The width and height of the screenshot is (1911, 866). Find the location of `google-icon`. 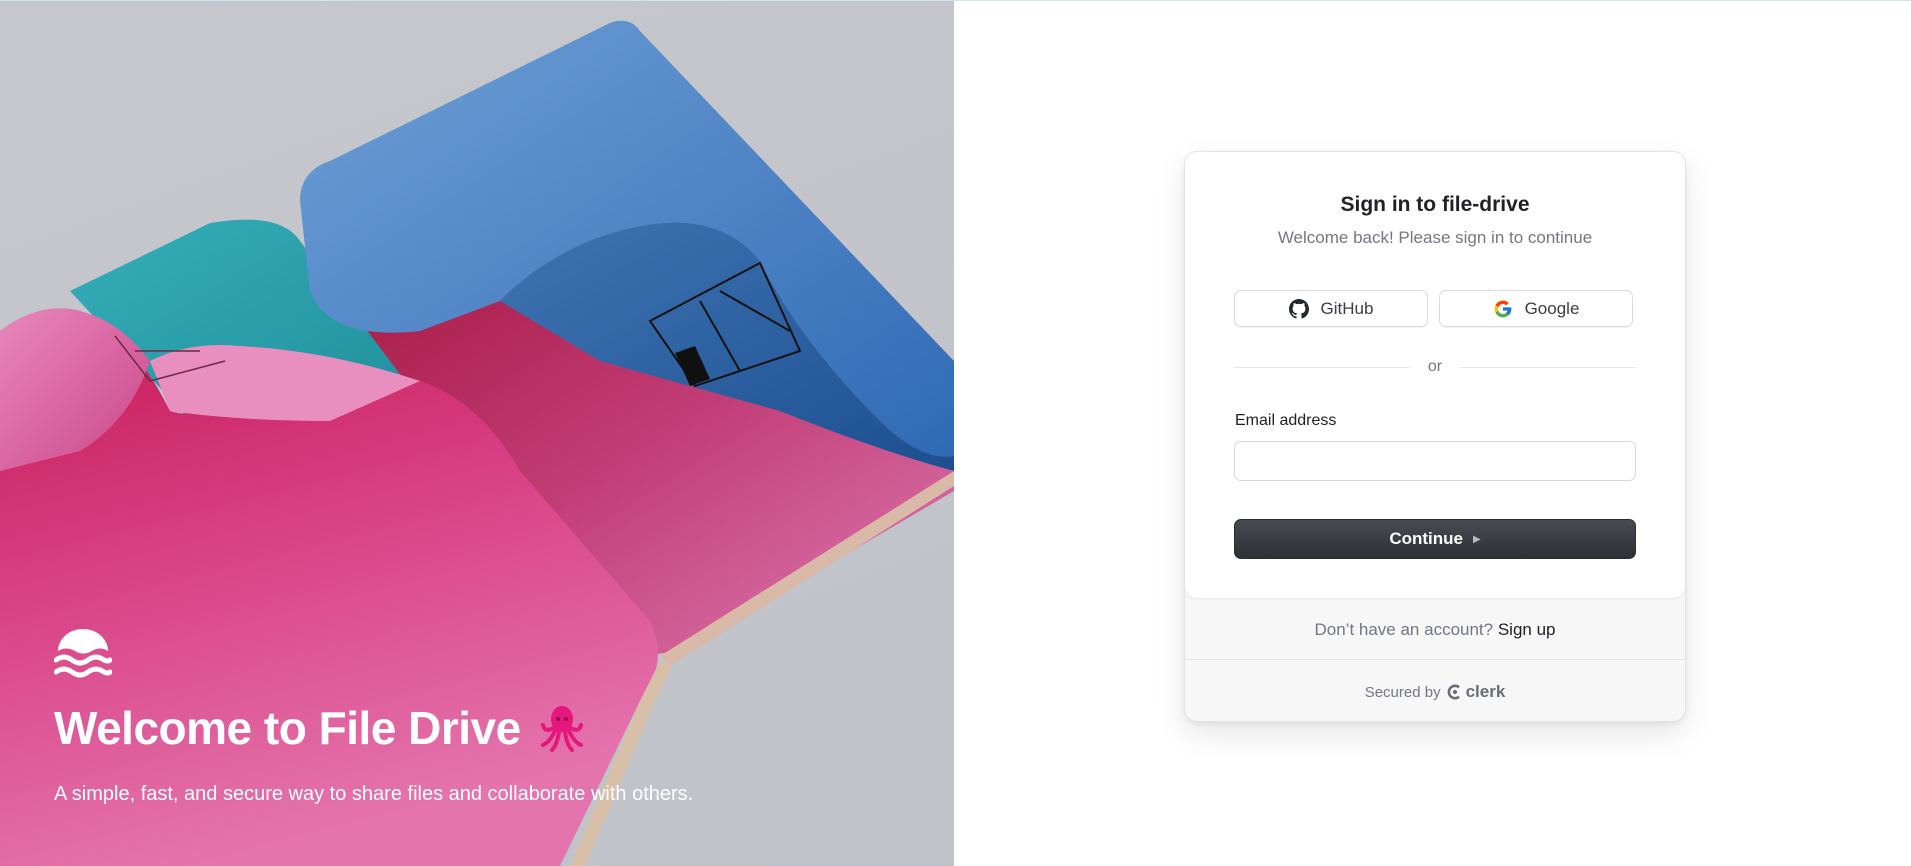

google-icon is located at coordinates (1502, 308).